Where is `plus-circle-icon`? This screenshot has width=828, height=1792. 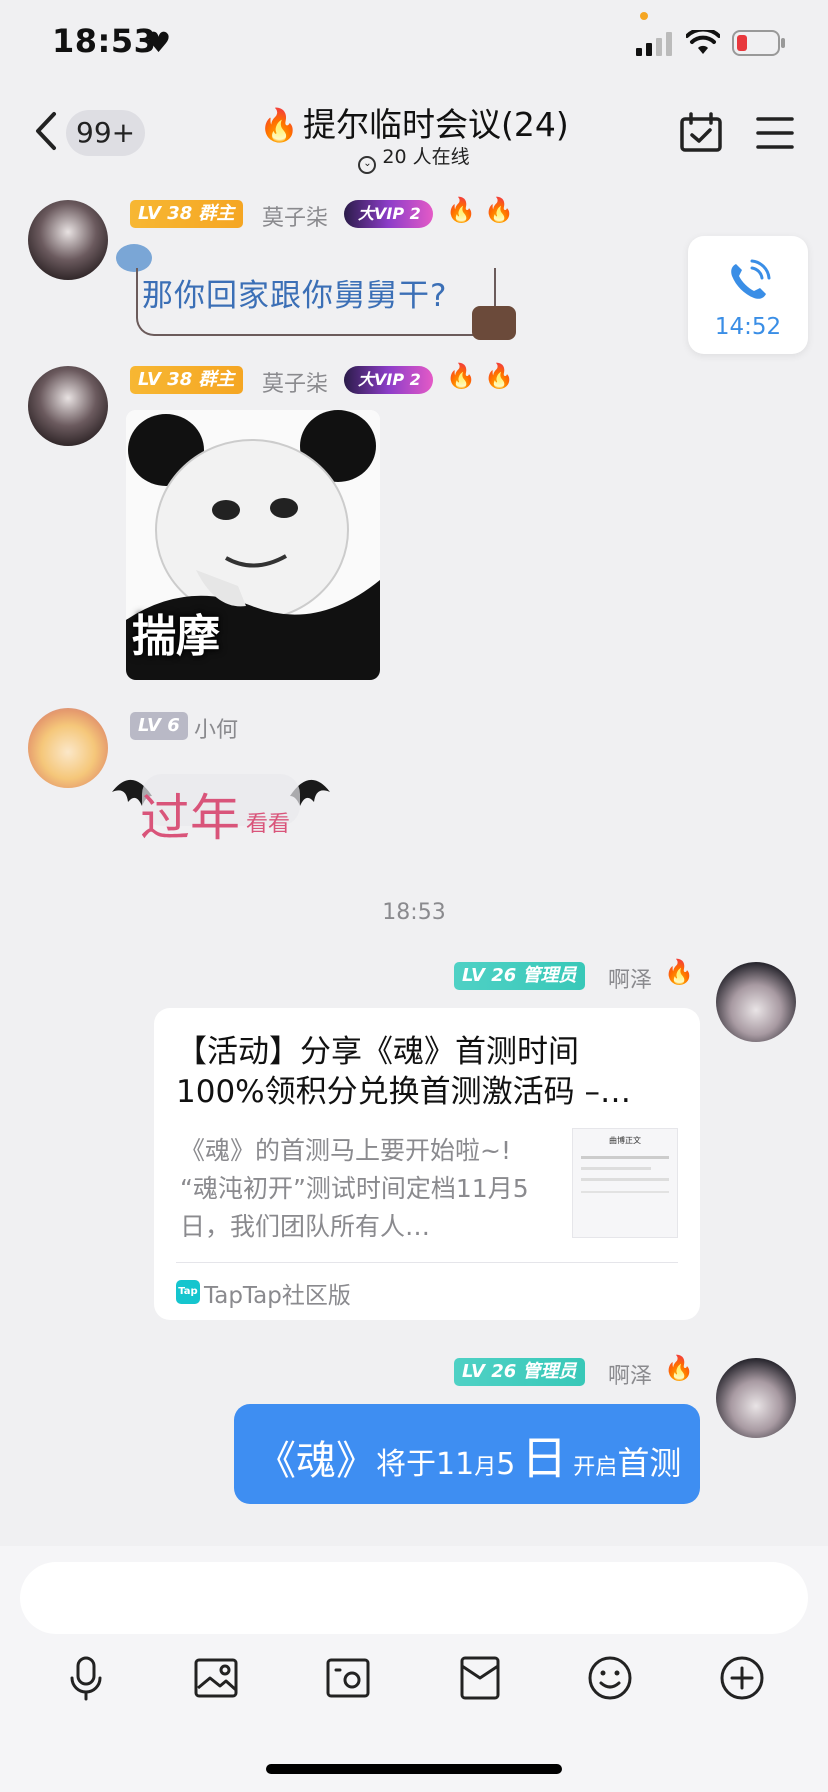 plus-circle-icon is located at coordinates (742, 1678).